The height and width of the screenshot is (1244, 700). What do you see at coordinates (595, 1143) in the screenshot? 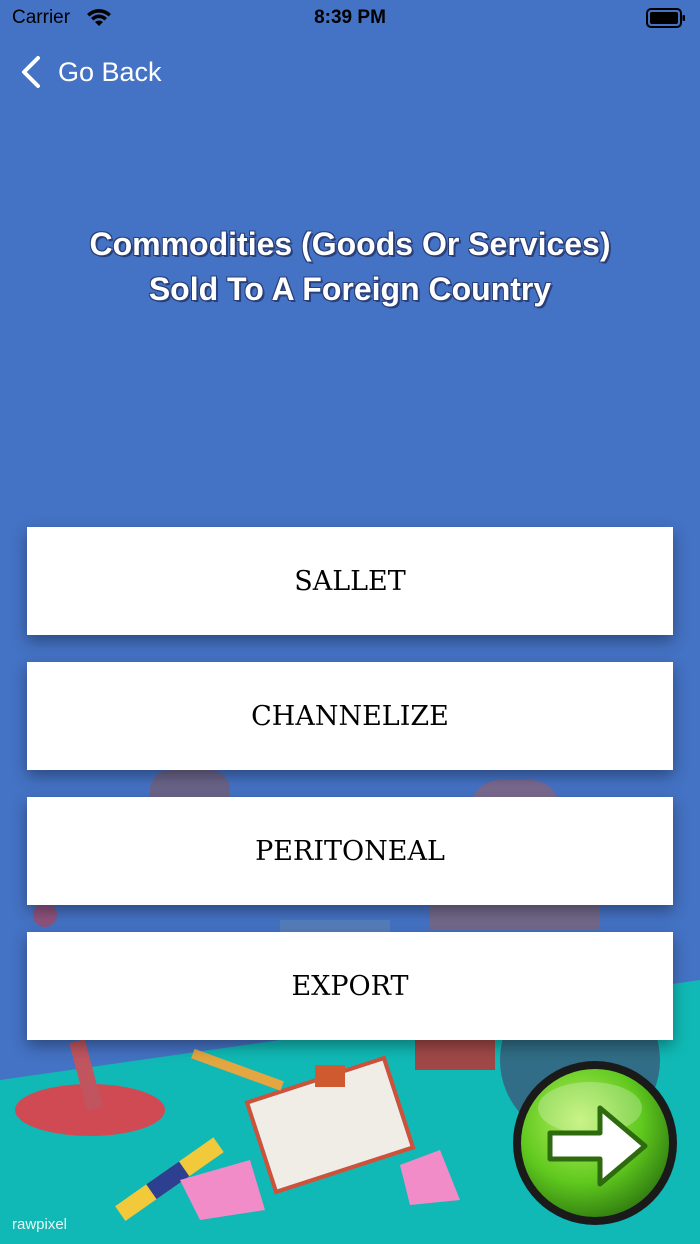
I see `next-button` at bounding box center [595, 1143].